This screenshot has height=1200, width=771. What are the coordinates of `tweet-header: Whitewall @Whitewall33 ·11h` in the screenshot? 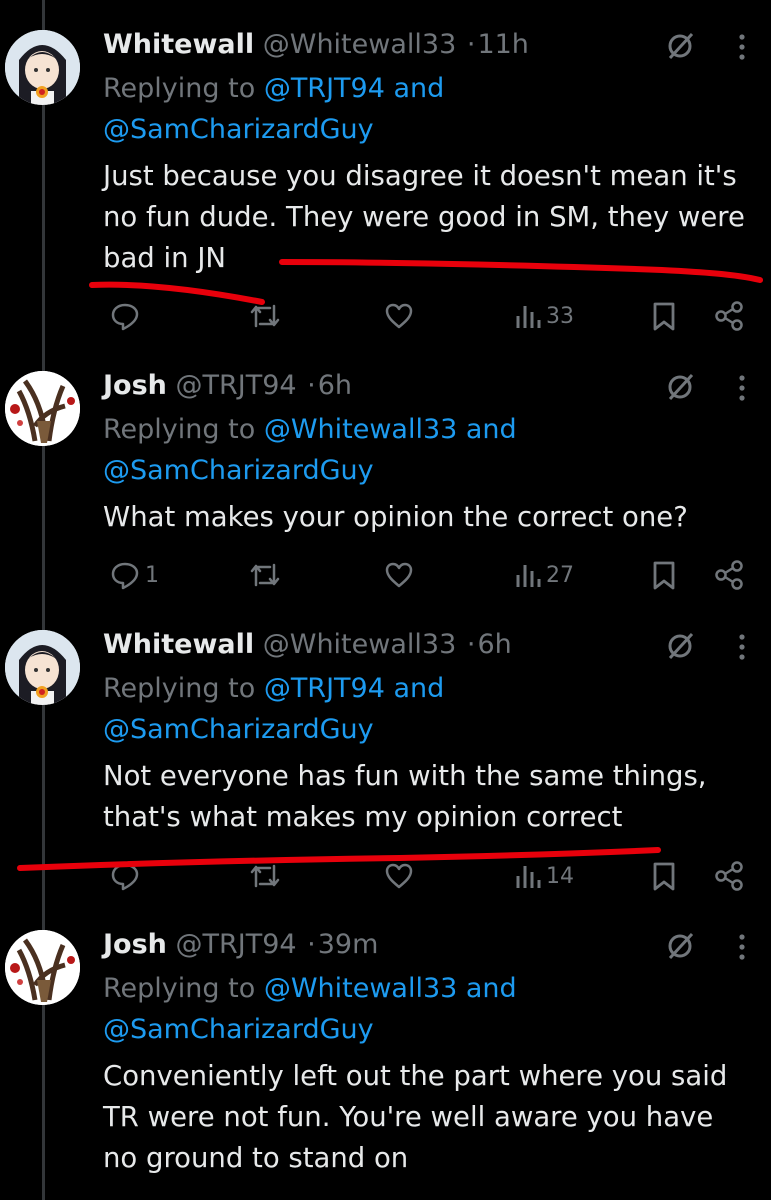 It's located at (316, 45).